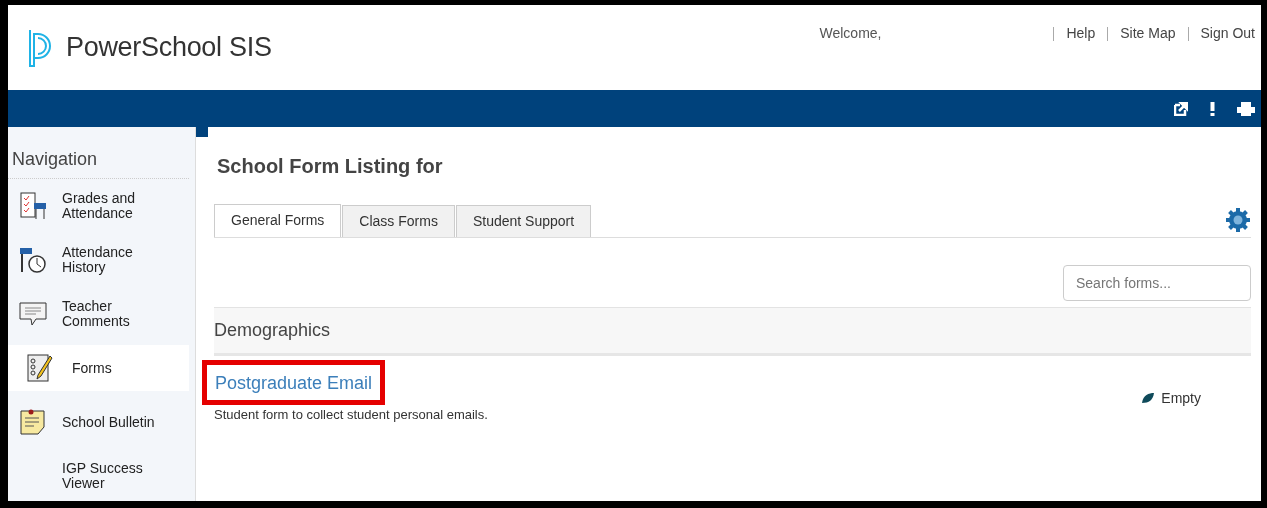  I want to click on external-link-icon, so click(1181, 108).